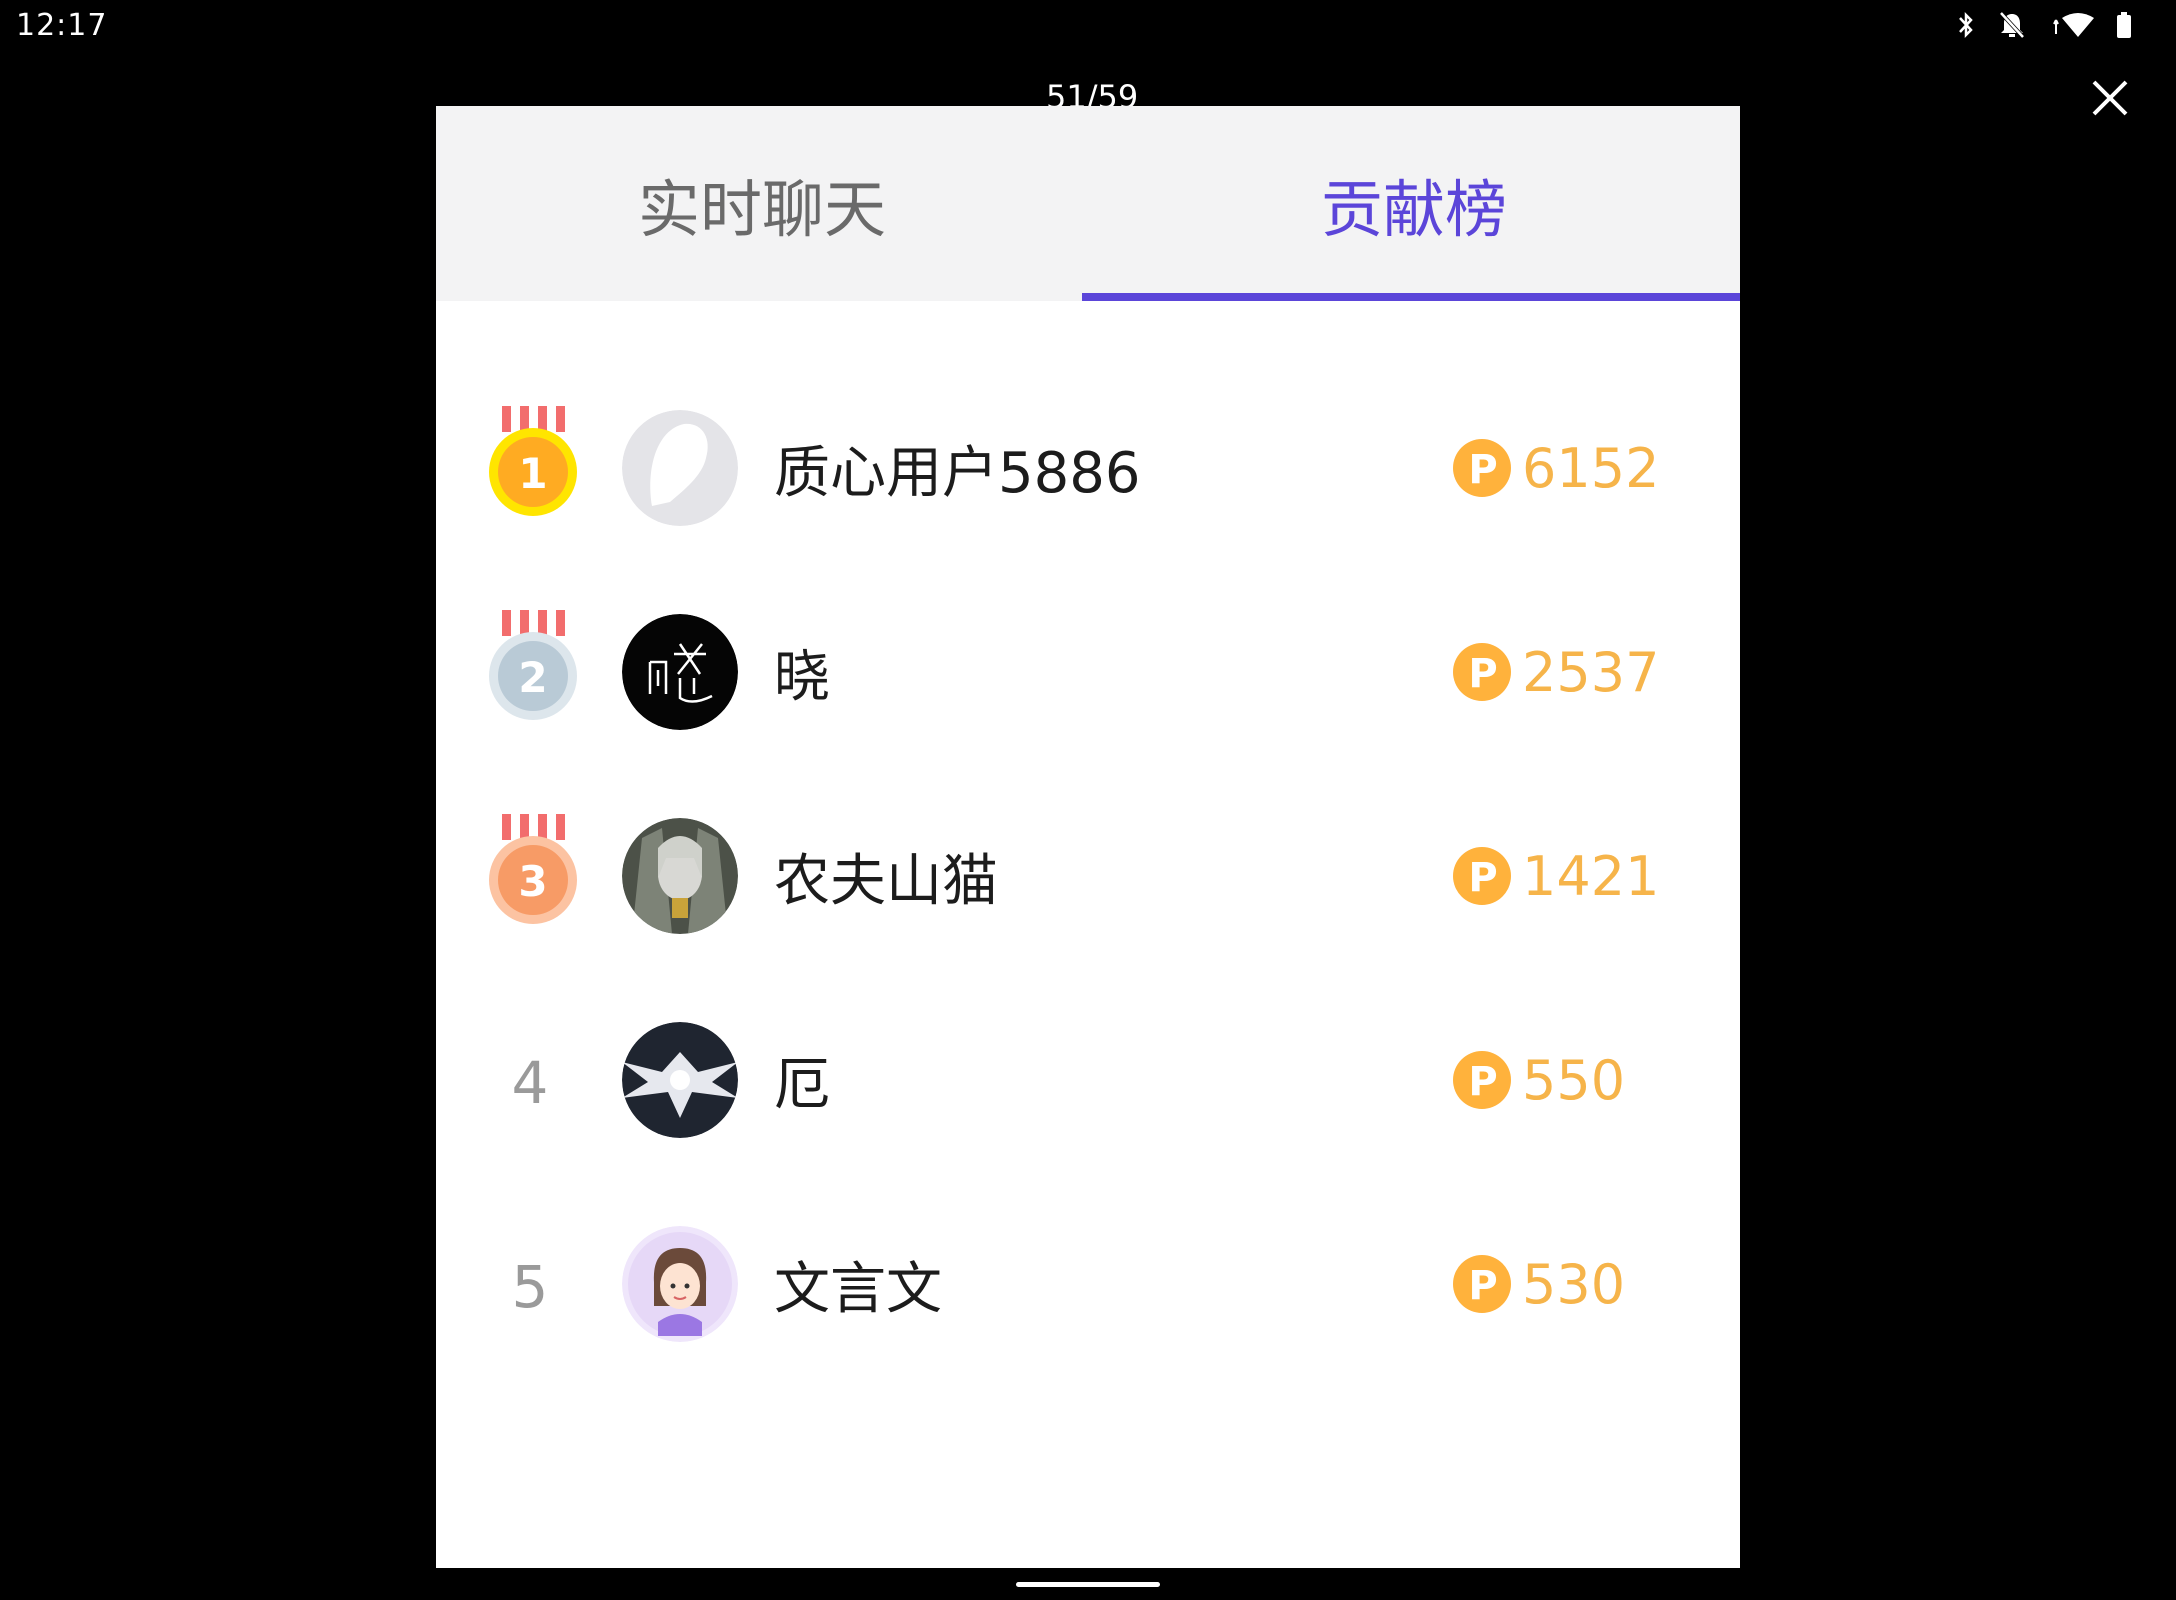 Image resolution: width=2176 pixels, height=1600 pixels. What do you see at coordinates (1411, 297) in the screenshot?
I see `active-tab-indicator` at bounding box center [1411, 297].